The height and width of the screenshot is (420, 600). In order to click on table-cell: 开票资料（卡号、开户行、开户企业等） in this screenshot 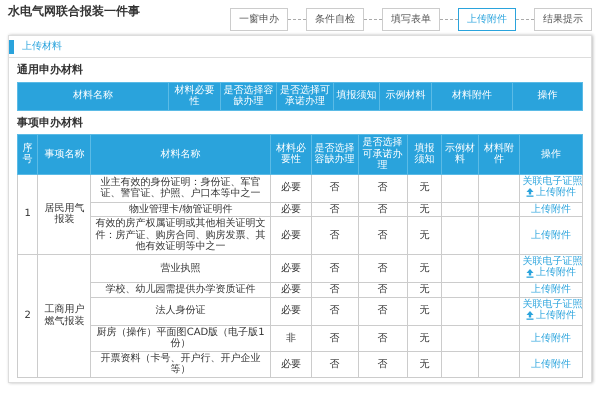, I will do `click(180, 364)`.